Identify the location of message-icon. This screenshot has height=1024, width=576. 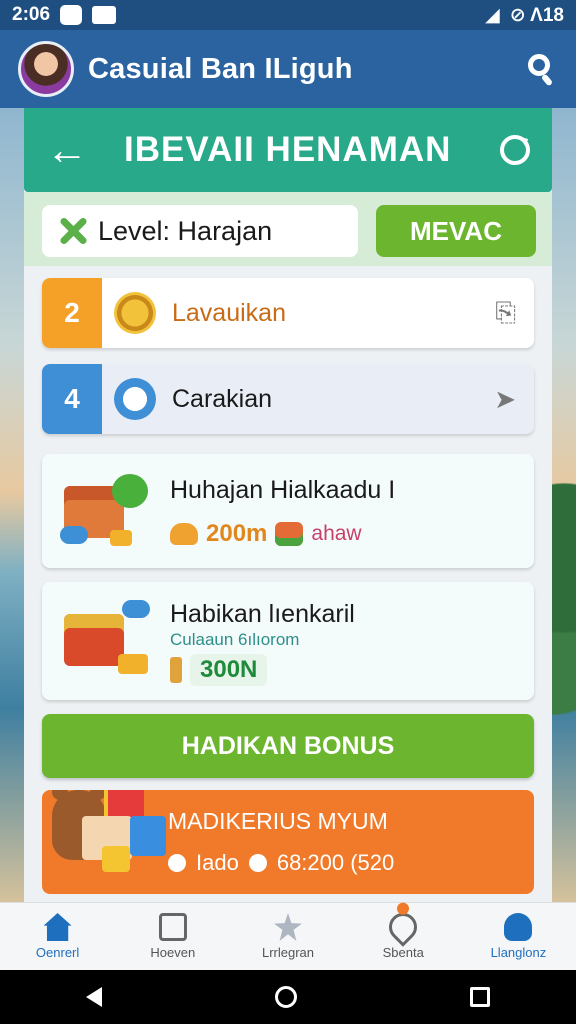
(104, 15).